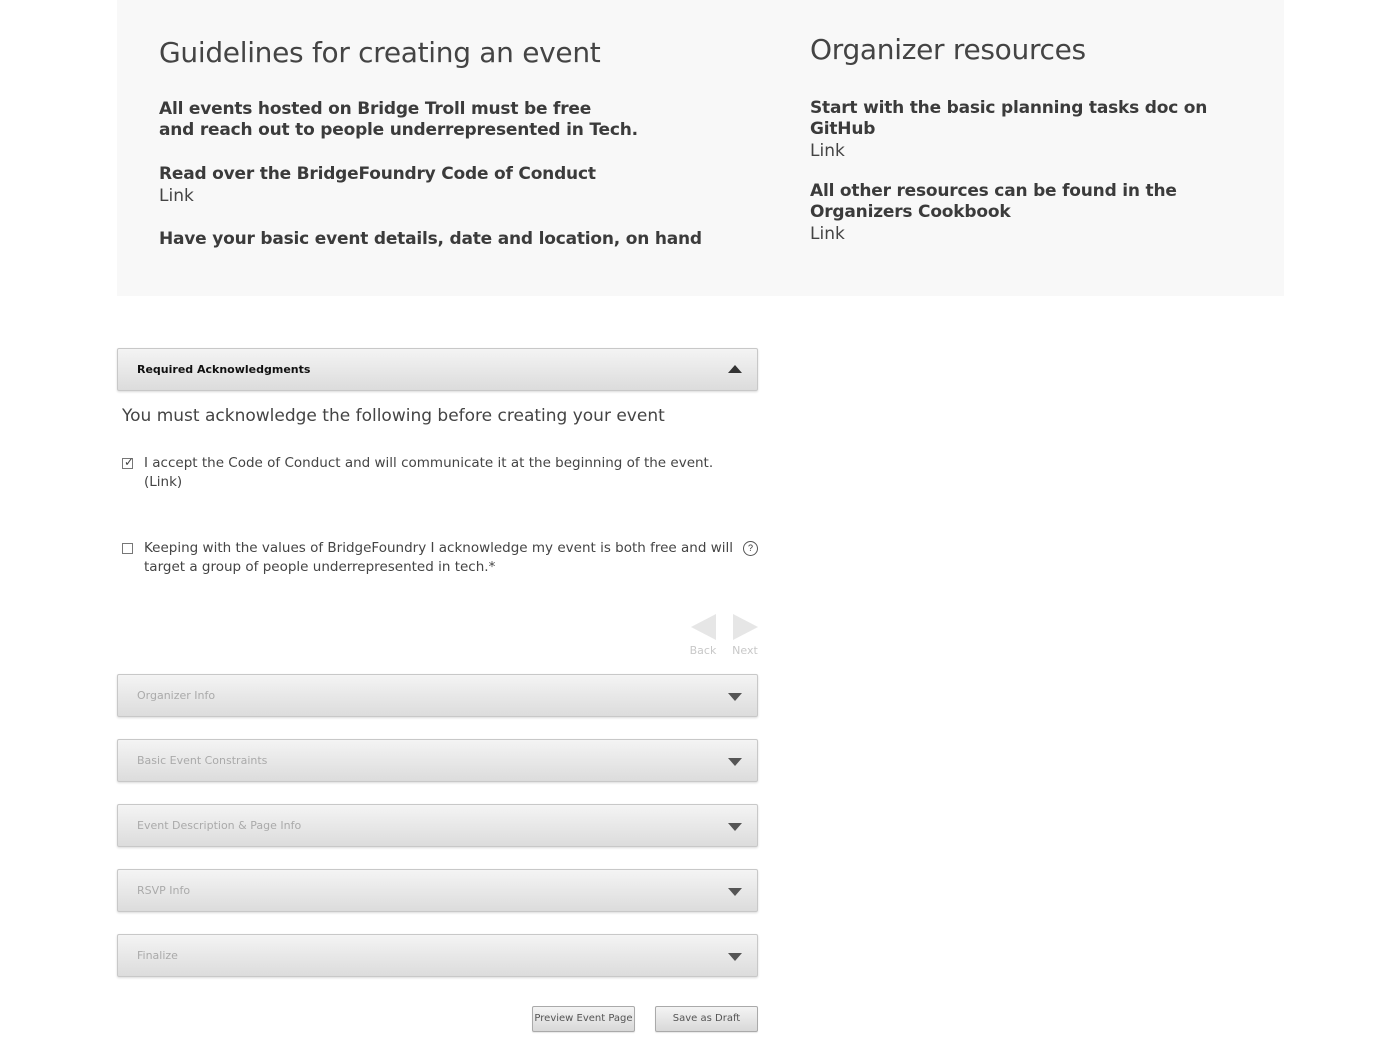 The height and width of the screenshot is (1061, 1400). I want to click on save-as-draft-button: Save as Draft, so click(706, 1019).